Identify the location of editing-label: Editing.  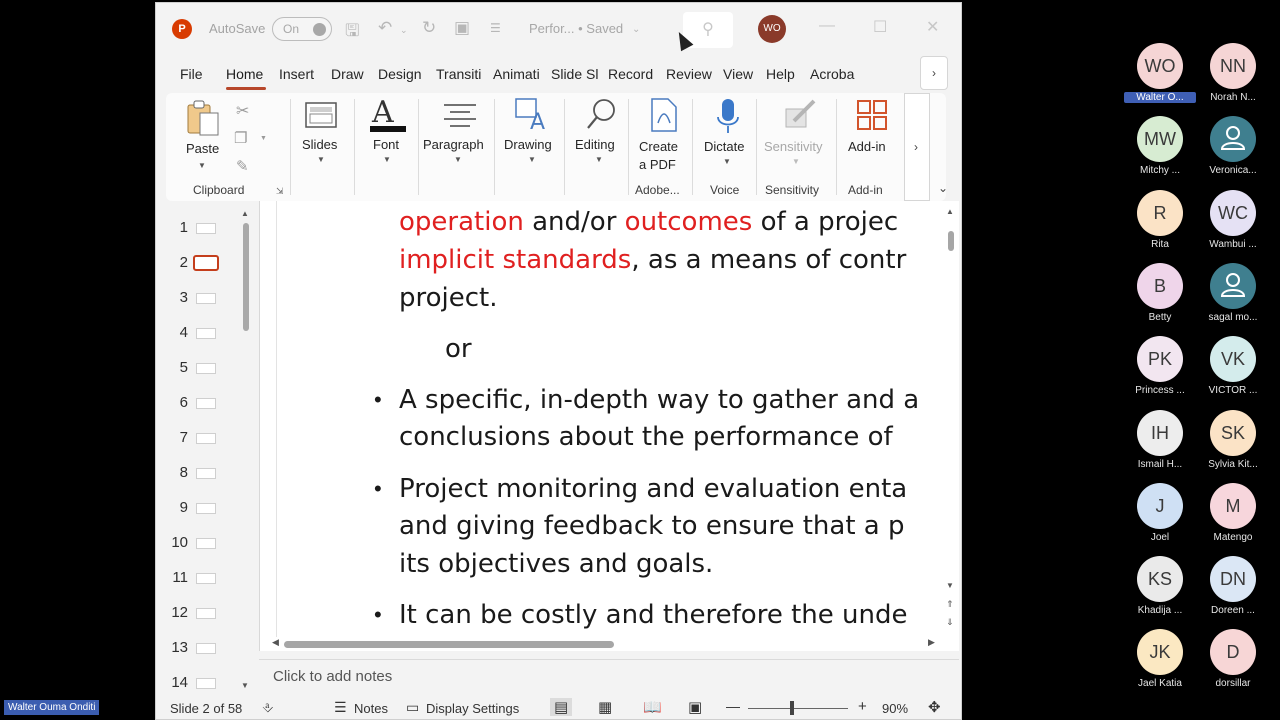
(595, 144).